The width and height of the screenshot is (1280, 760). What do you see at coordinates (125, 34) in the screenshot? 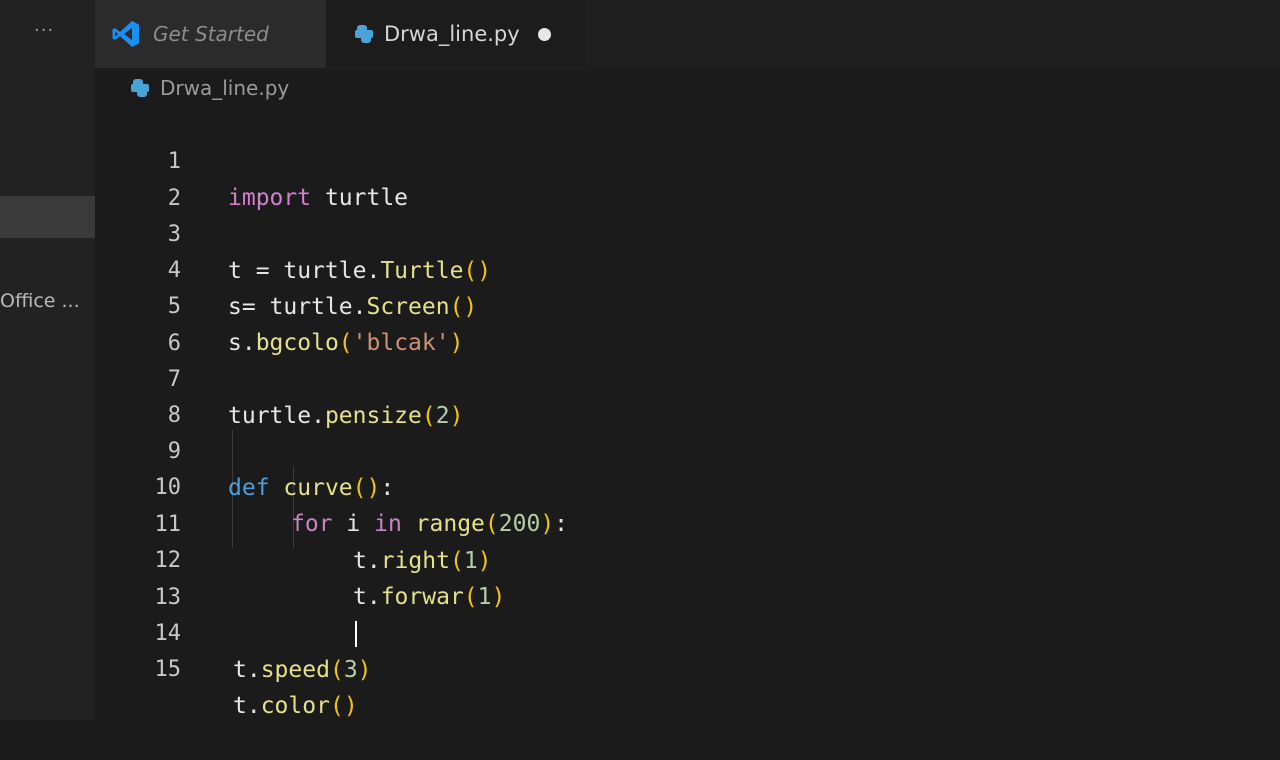
I see `vscode-logo-icon` at bounding box center [125, 34].